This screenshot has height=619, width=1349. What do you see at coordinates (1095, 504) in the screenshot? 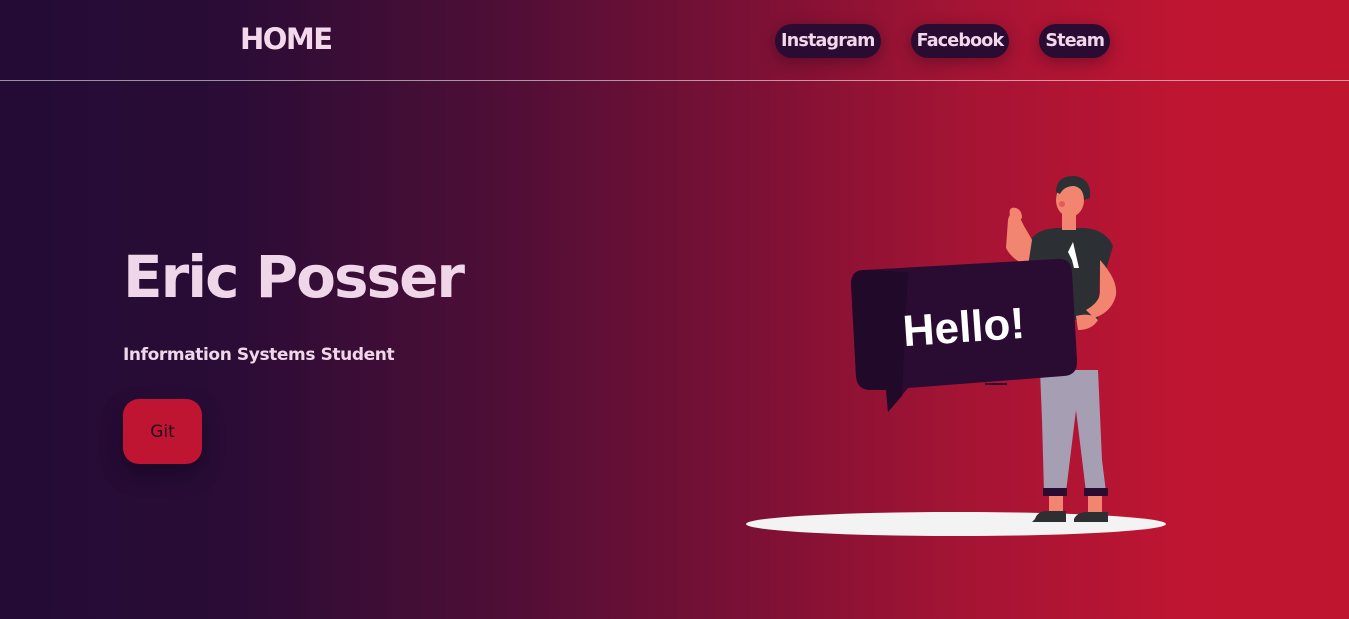
I see `ankle-right` at bounding box center [1095, 504].